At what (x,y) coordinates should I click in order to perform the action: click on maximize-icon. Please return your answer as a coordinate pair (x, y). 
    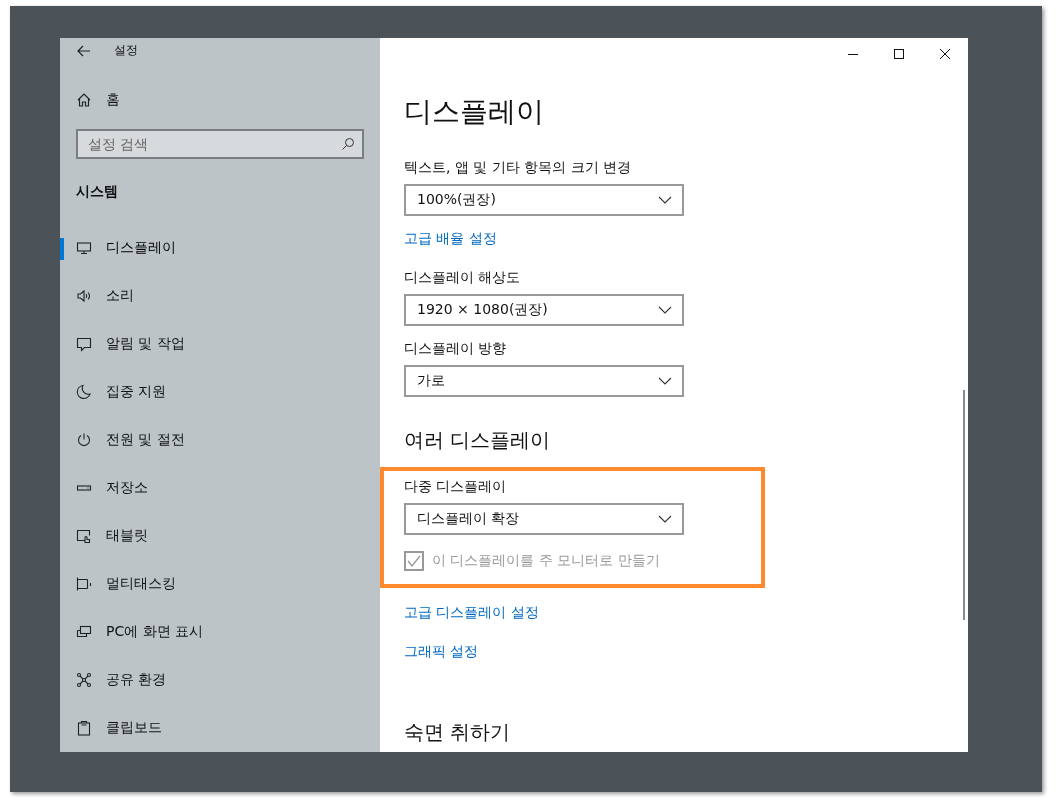
    Looking at the image, I should click on (899, 54).